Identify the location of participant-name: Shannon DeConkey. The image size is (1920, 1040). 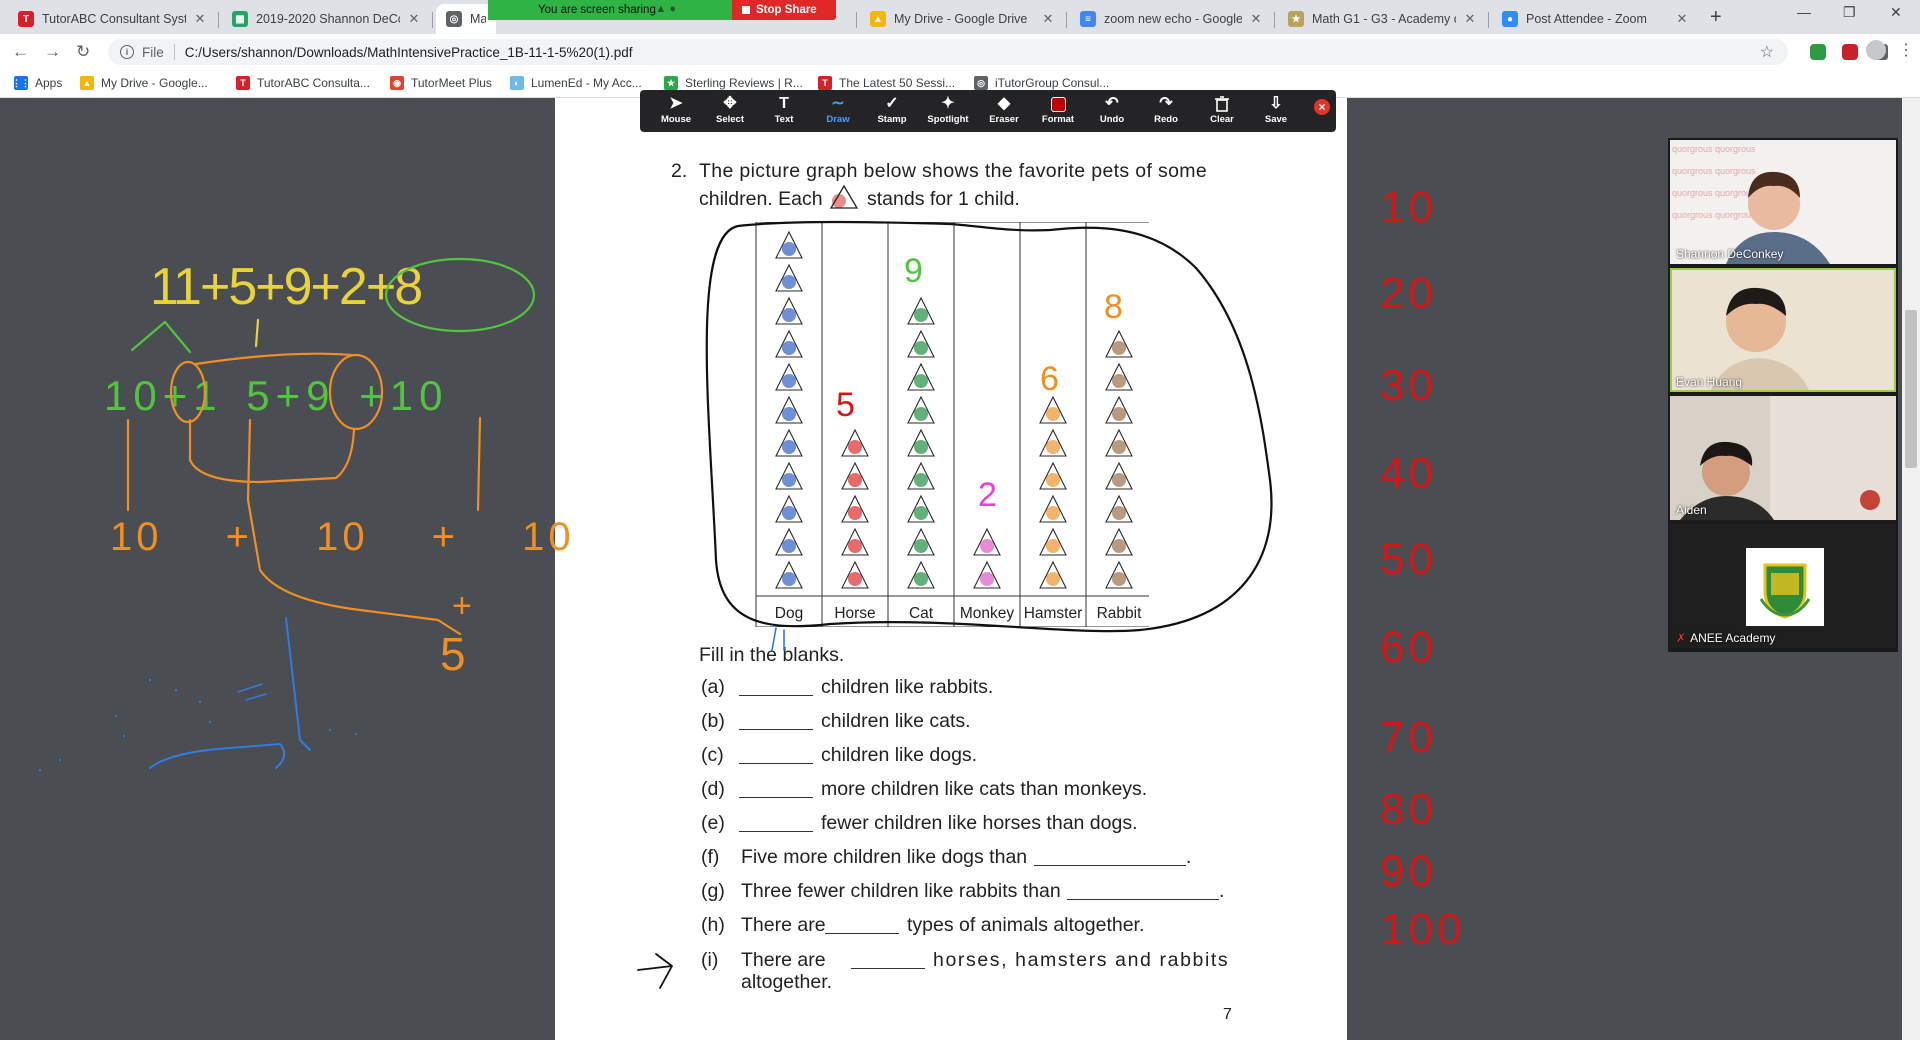
(1729, 254).